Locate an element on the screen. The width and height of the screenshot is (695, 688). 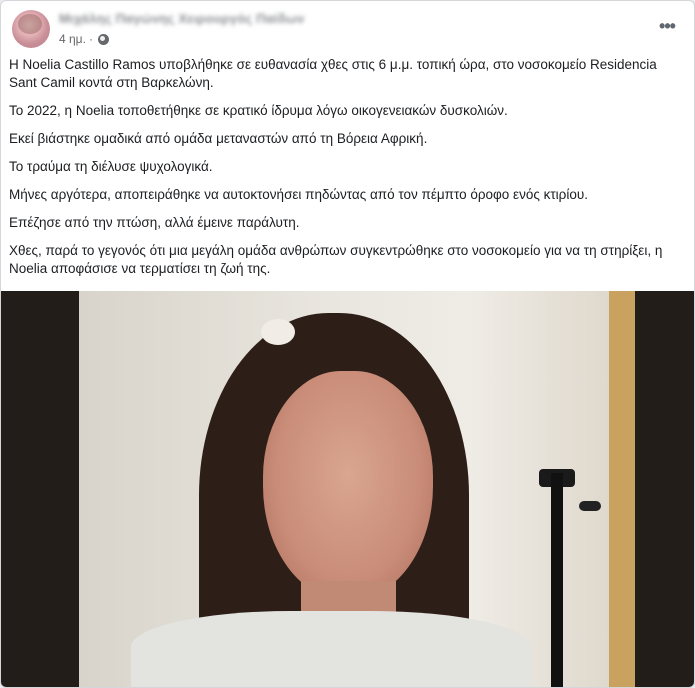
photo-iv-stand-screw is located at coordinates (590, 506).